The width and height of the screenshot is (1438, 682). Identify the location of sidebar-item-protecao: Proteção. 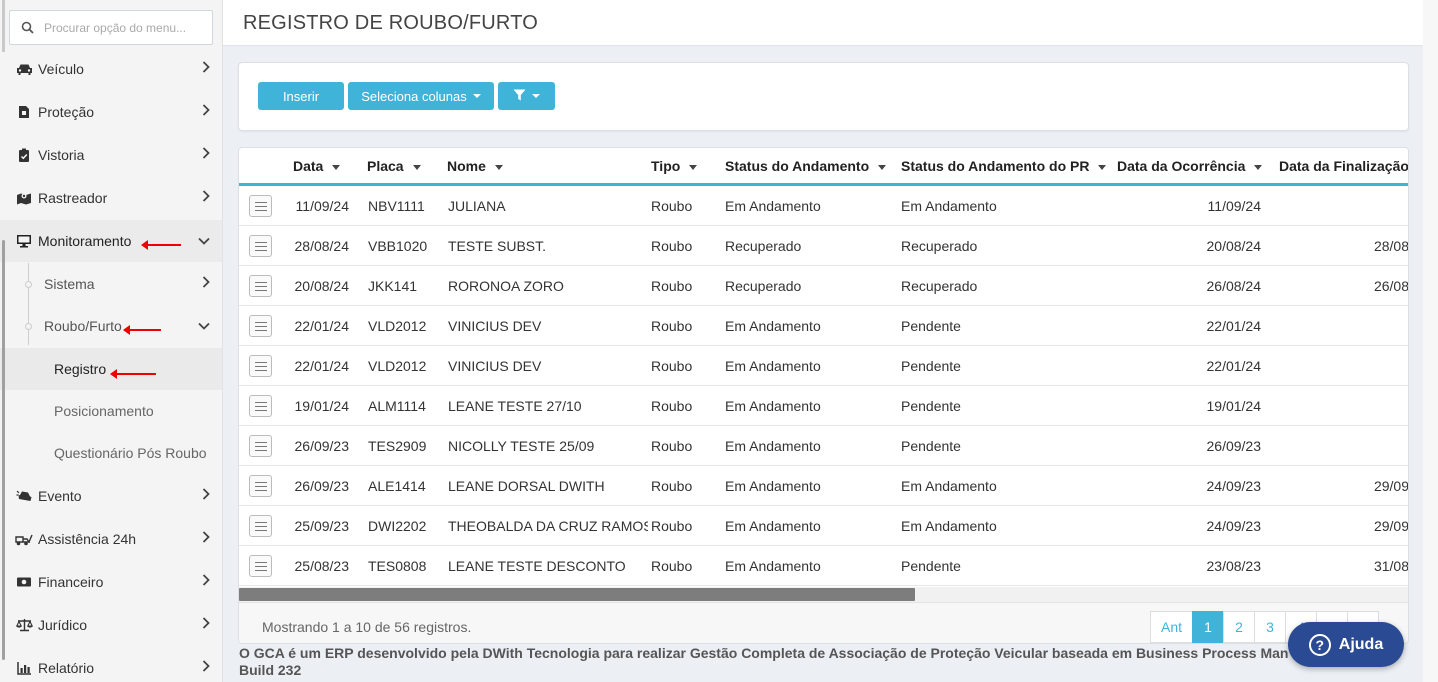
(111, 112).